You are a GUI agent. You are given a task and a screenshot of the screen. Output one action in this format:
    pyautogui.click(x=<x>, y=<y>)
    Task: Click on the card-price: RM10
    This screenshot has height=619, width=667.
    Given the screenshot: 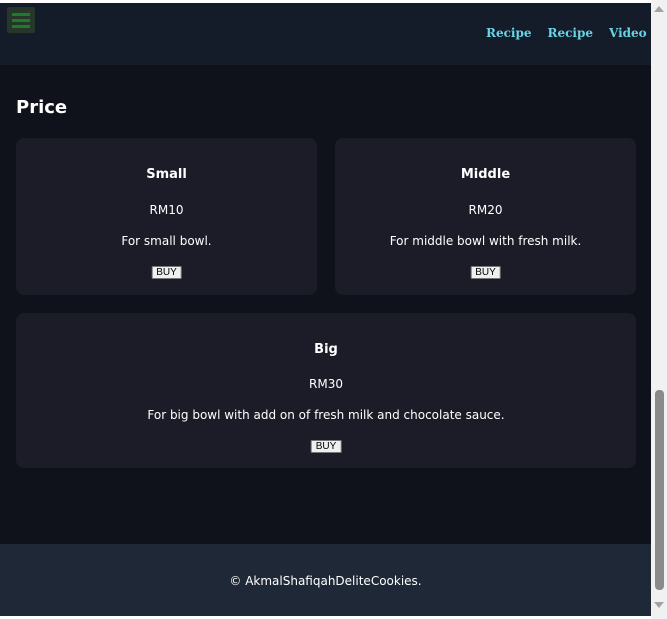 What is the action you would take?
    pyautogui.click(x=166, y=210)
    